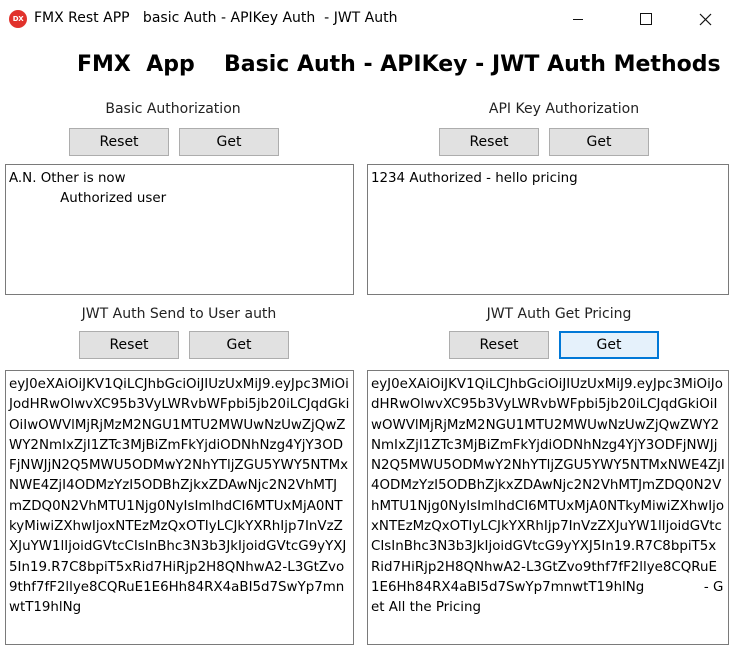 The width and height of the screenshot is (734, 651). I want to click on basic-auth-get-button: Get, so click(229, 142).